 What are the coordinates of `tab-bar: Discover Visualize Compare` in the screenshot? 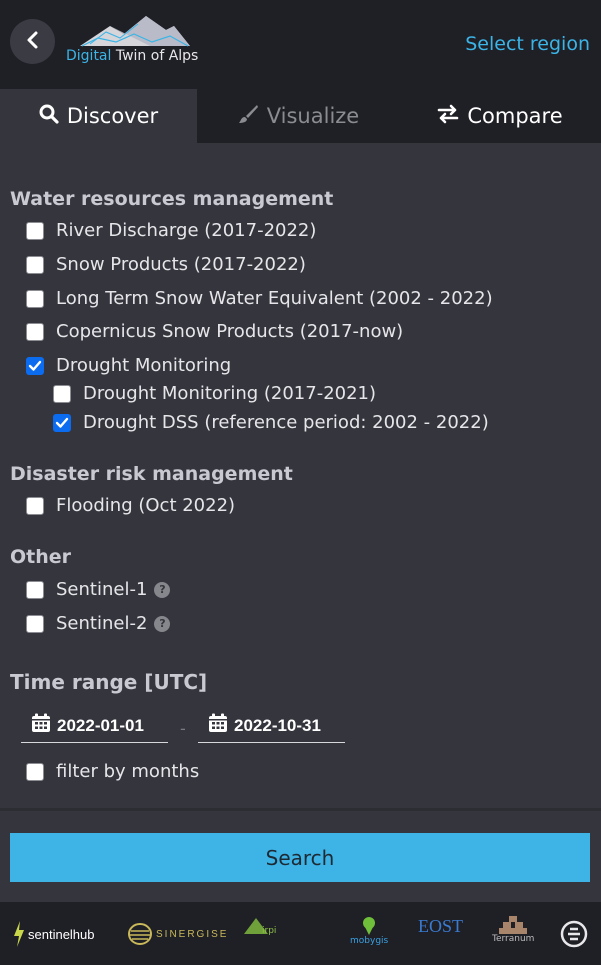 It's located at (300, 116).